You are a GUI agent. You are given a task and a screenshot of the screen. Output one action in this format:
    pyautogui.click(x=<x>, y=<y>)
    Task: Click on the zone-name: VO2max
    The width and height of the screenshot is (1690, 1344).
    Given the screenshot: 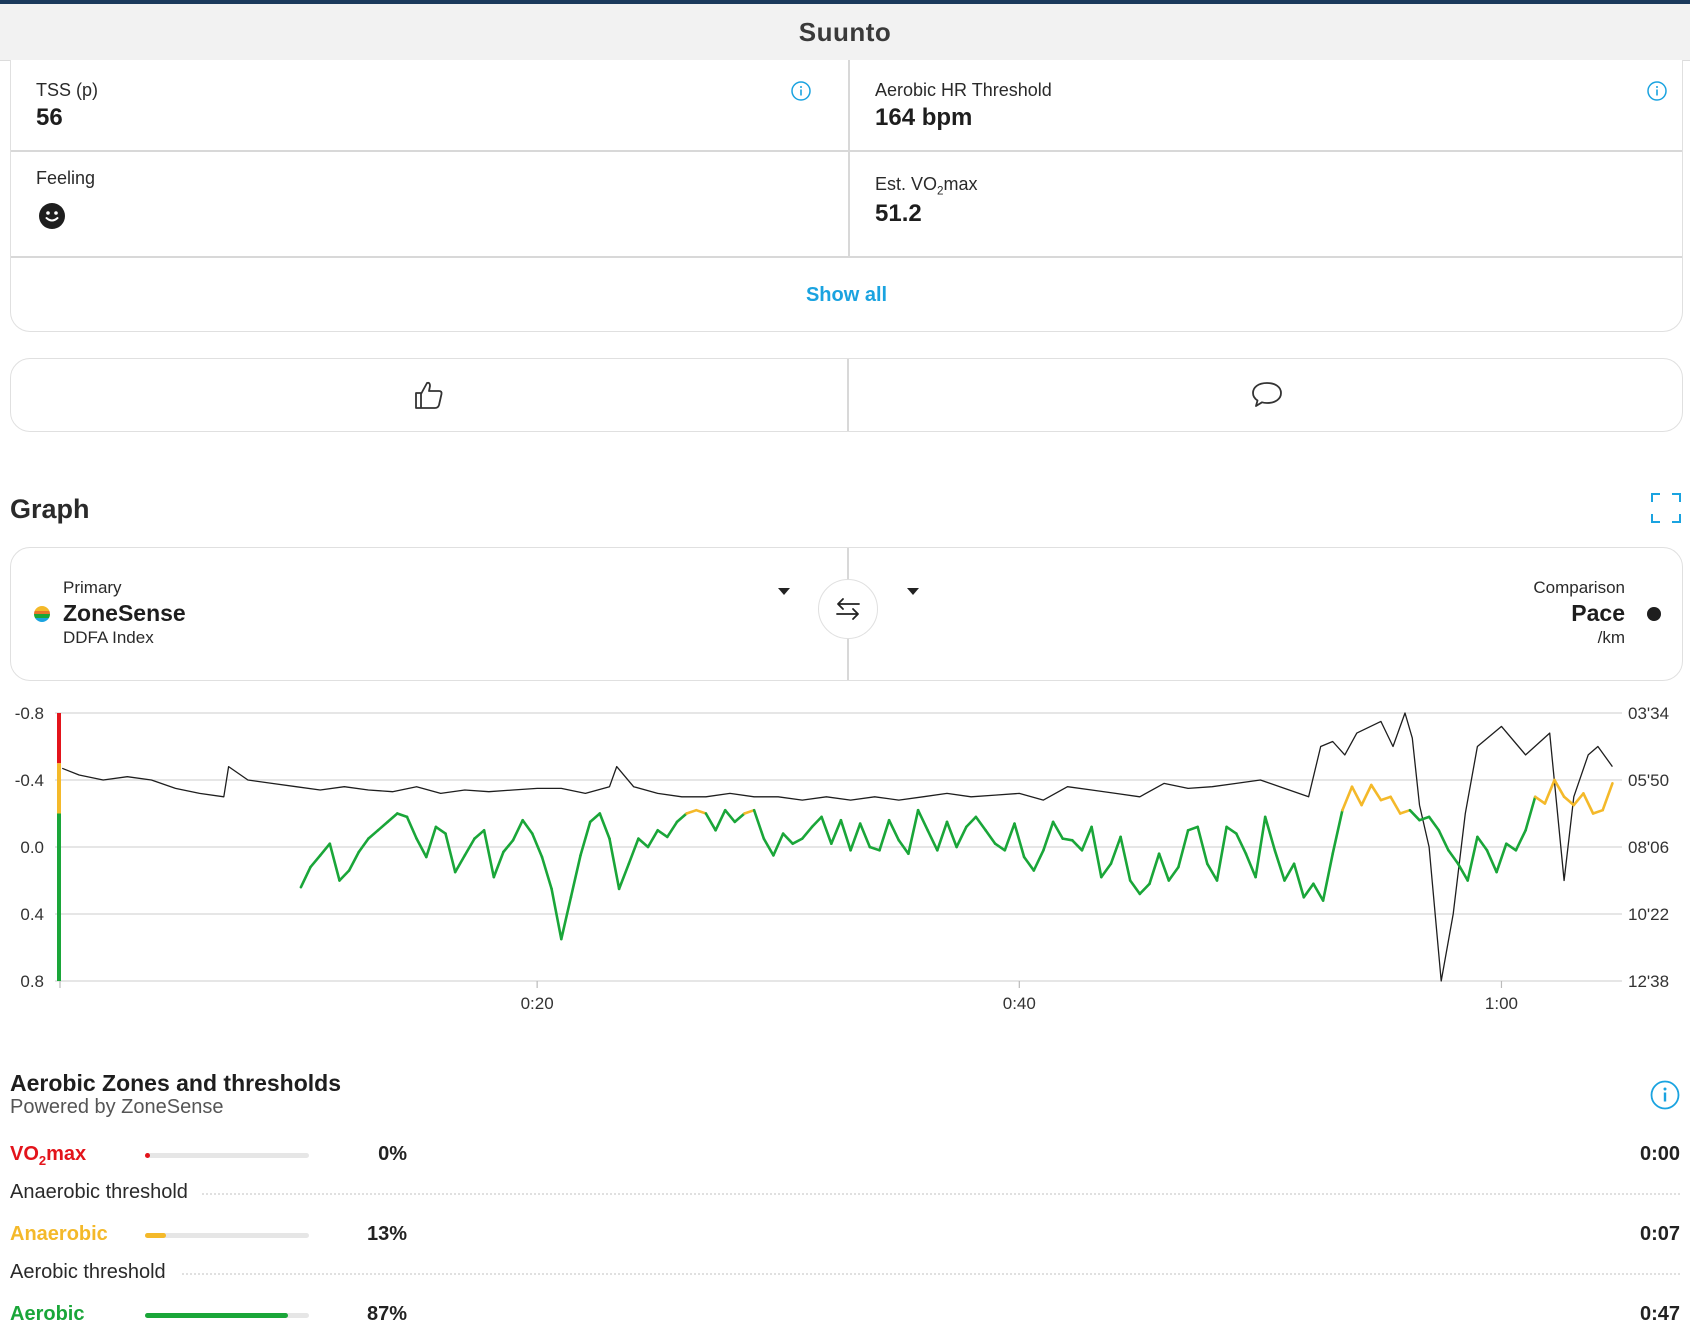 What is the action you would take?
    pyautogui.click(x=48, y=1155)
    